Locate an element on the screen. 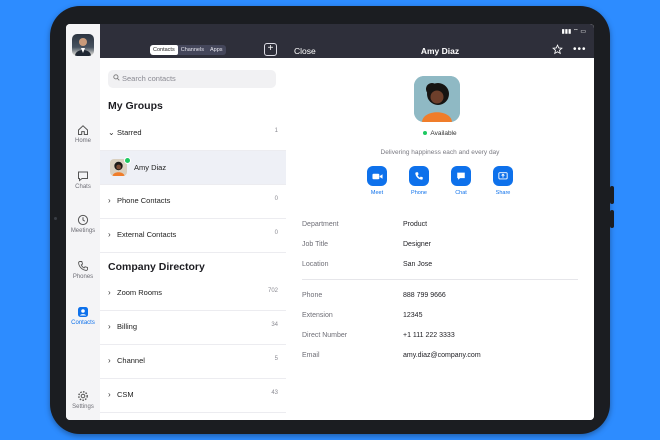  availability-label: Available is located at coordinates (443, 133).